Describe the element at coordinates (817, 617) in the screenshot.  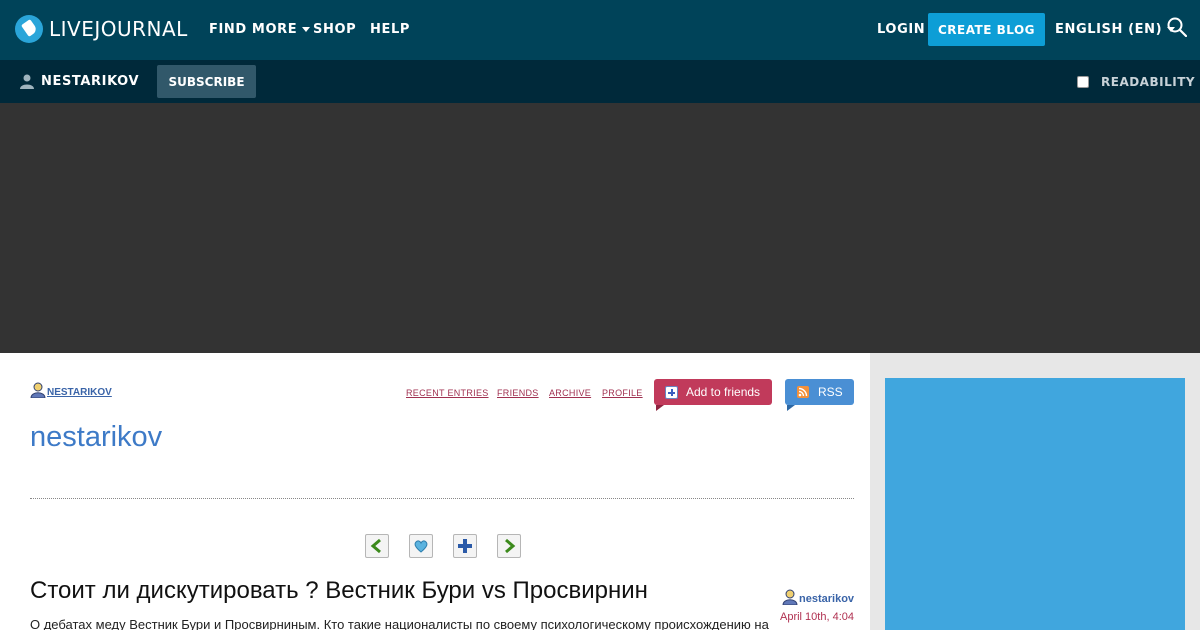
I see `post-date: April 10th, 4:04` at that location.